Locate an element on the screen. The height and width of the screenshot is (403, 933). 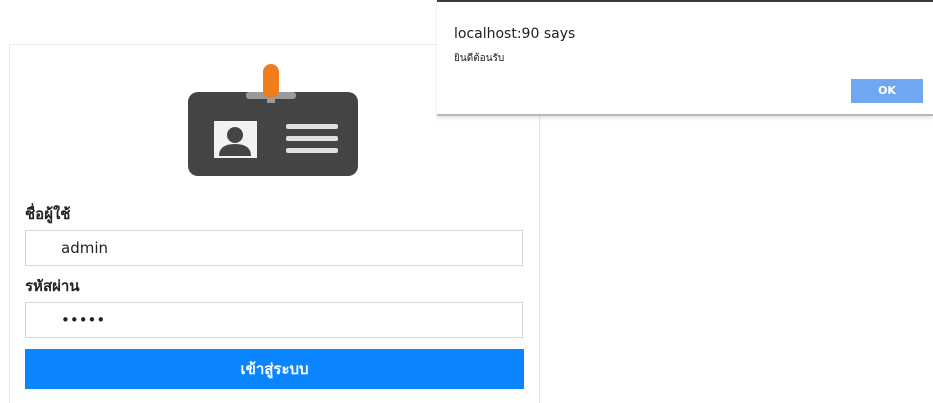
alert-title: localhost:90 says is located at coordinates (515, 34).